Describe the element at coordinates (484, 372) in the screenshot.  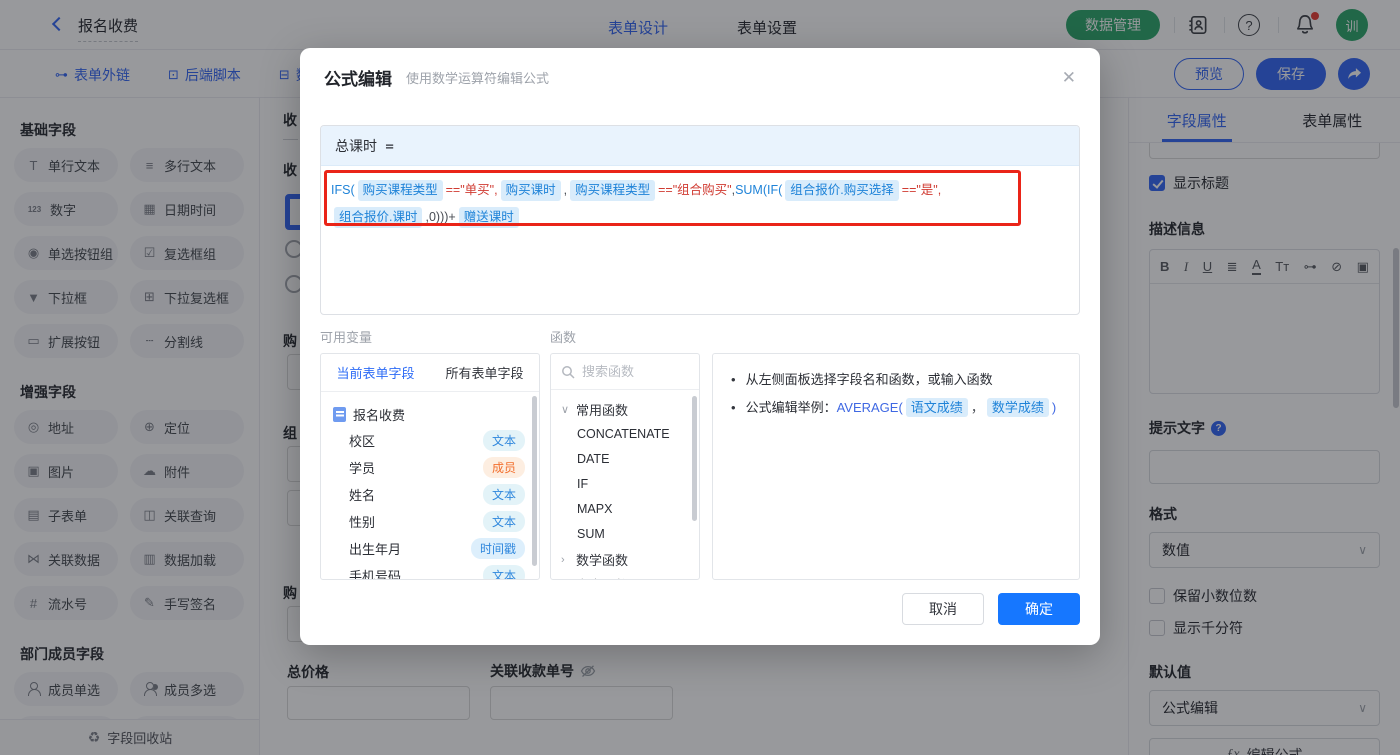
I see `tab-all-form-fields: 所有表单字段` at that location.